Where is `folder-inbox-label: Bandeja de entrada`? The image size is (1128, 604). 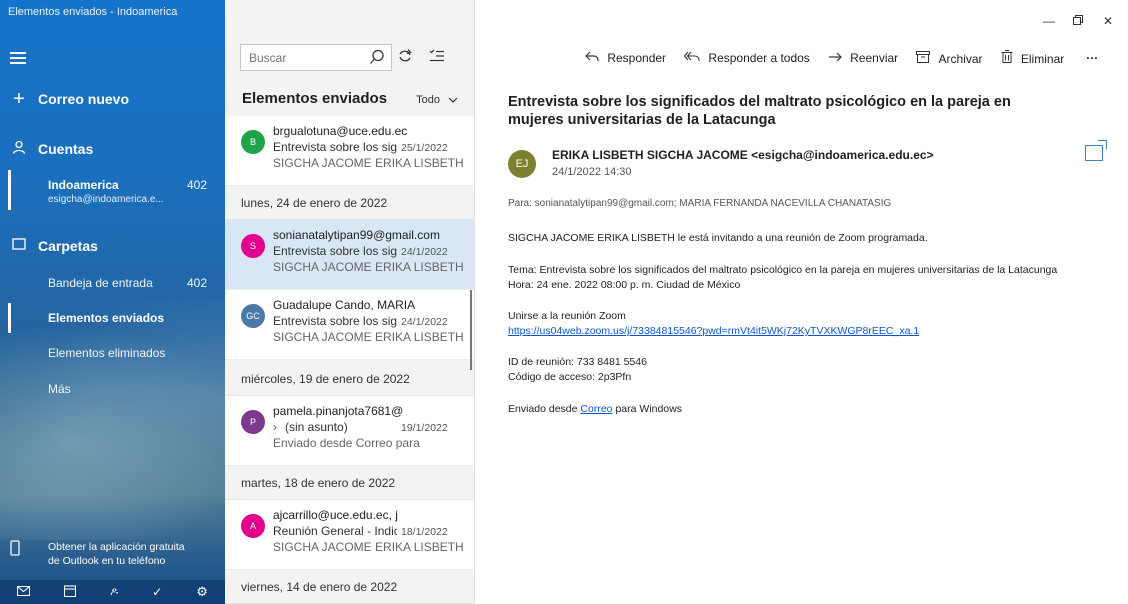
folder-inbox-label: Bandeja de entrada is located at coordinates (100, 283).